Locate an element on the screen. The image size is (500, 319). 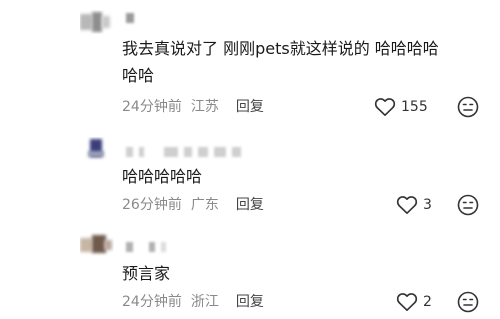
comment-location: 江苏 is located at coordinates (204, 107).